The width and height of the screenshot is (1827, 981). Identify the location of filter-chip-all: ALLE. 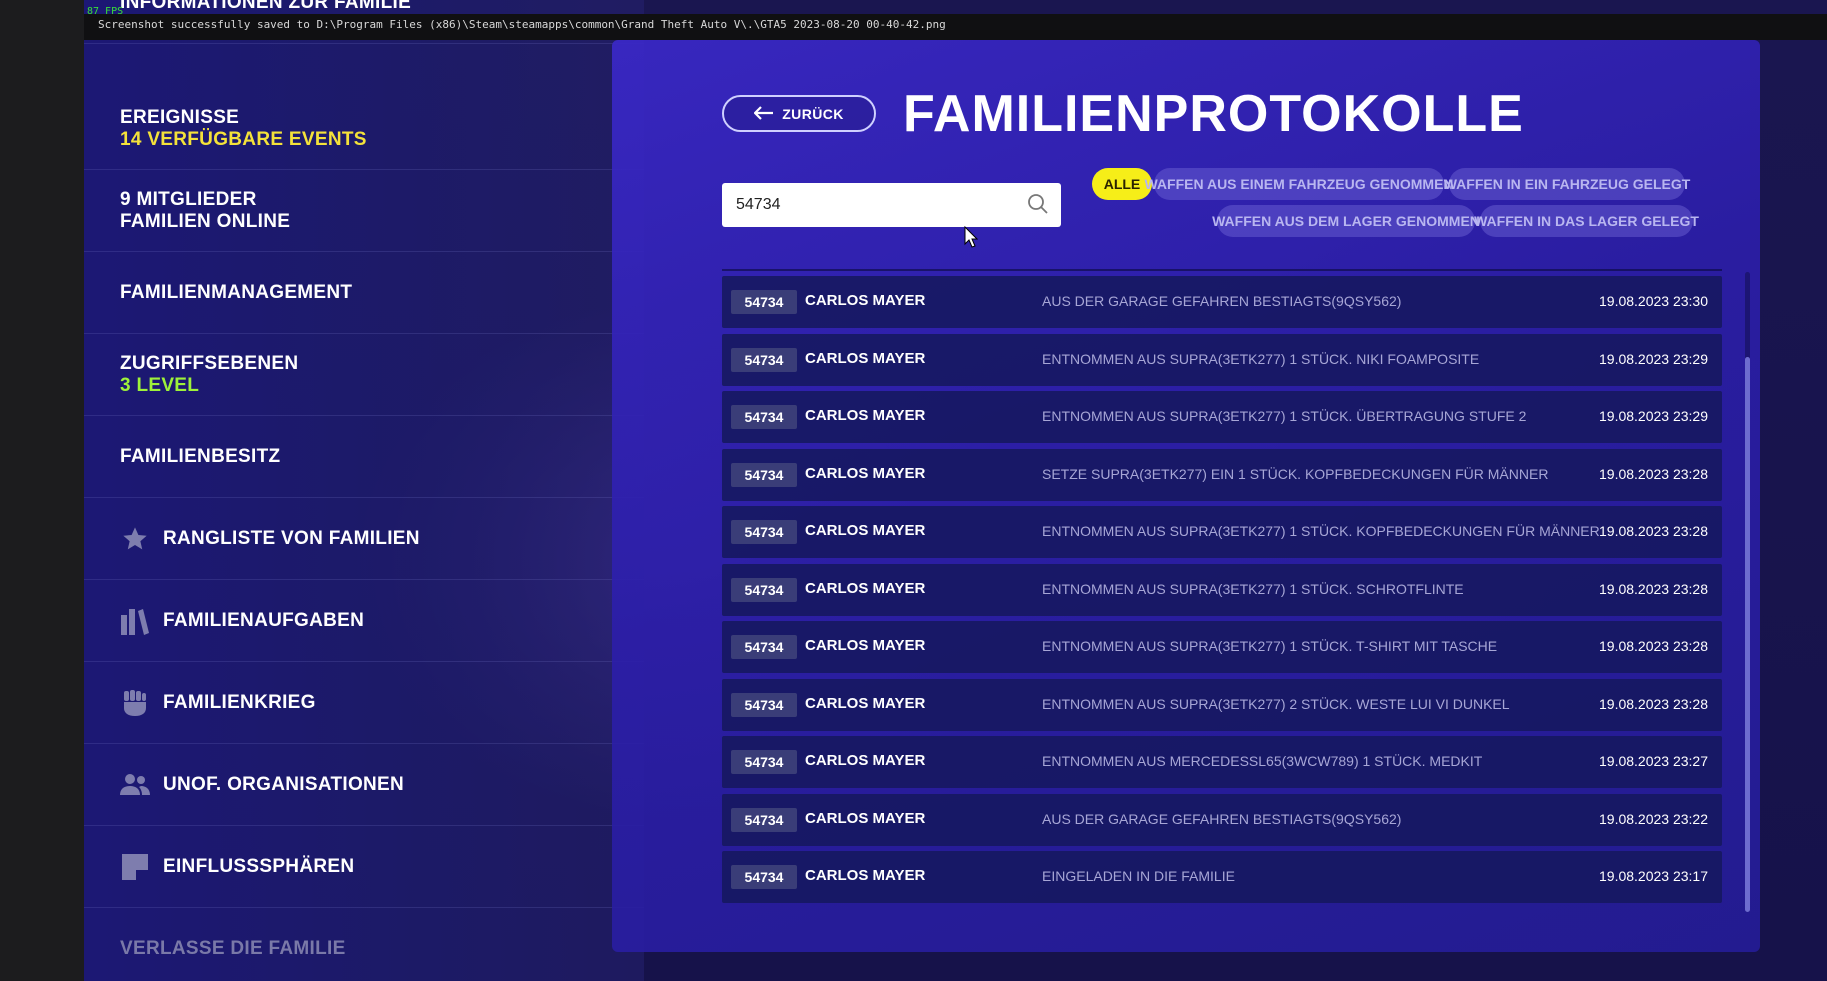
(1122, 184).